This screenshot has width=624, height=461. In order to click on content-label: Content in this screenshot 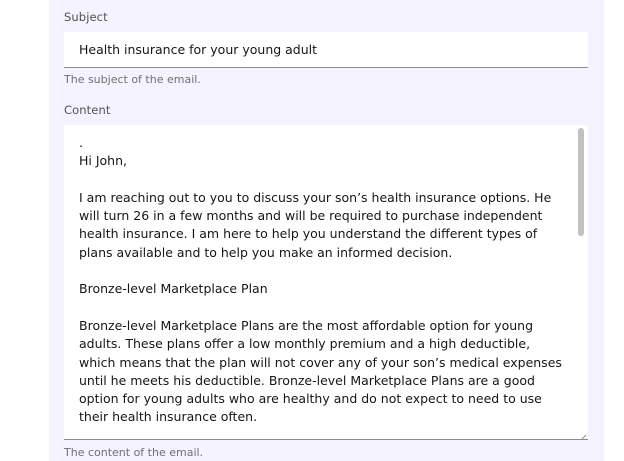, I will do `click(87, 110)`.